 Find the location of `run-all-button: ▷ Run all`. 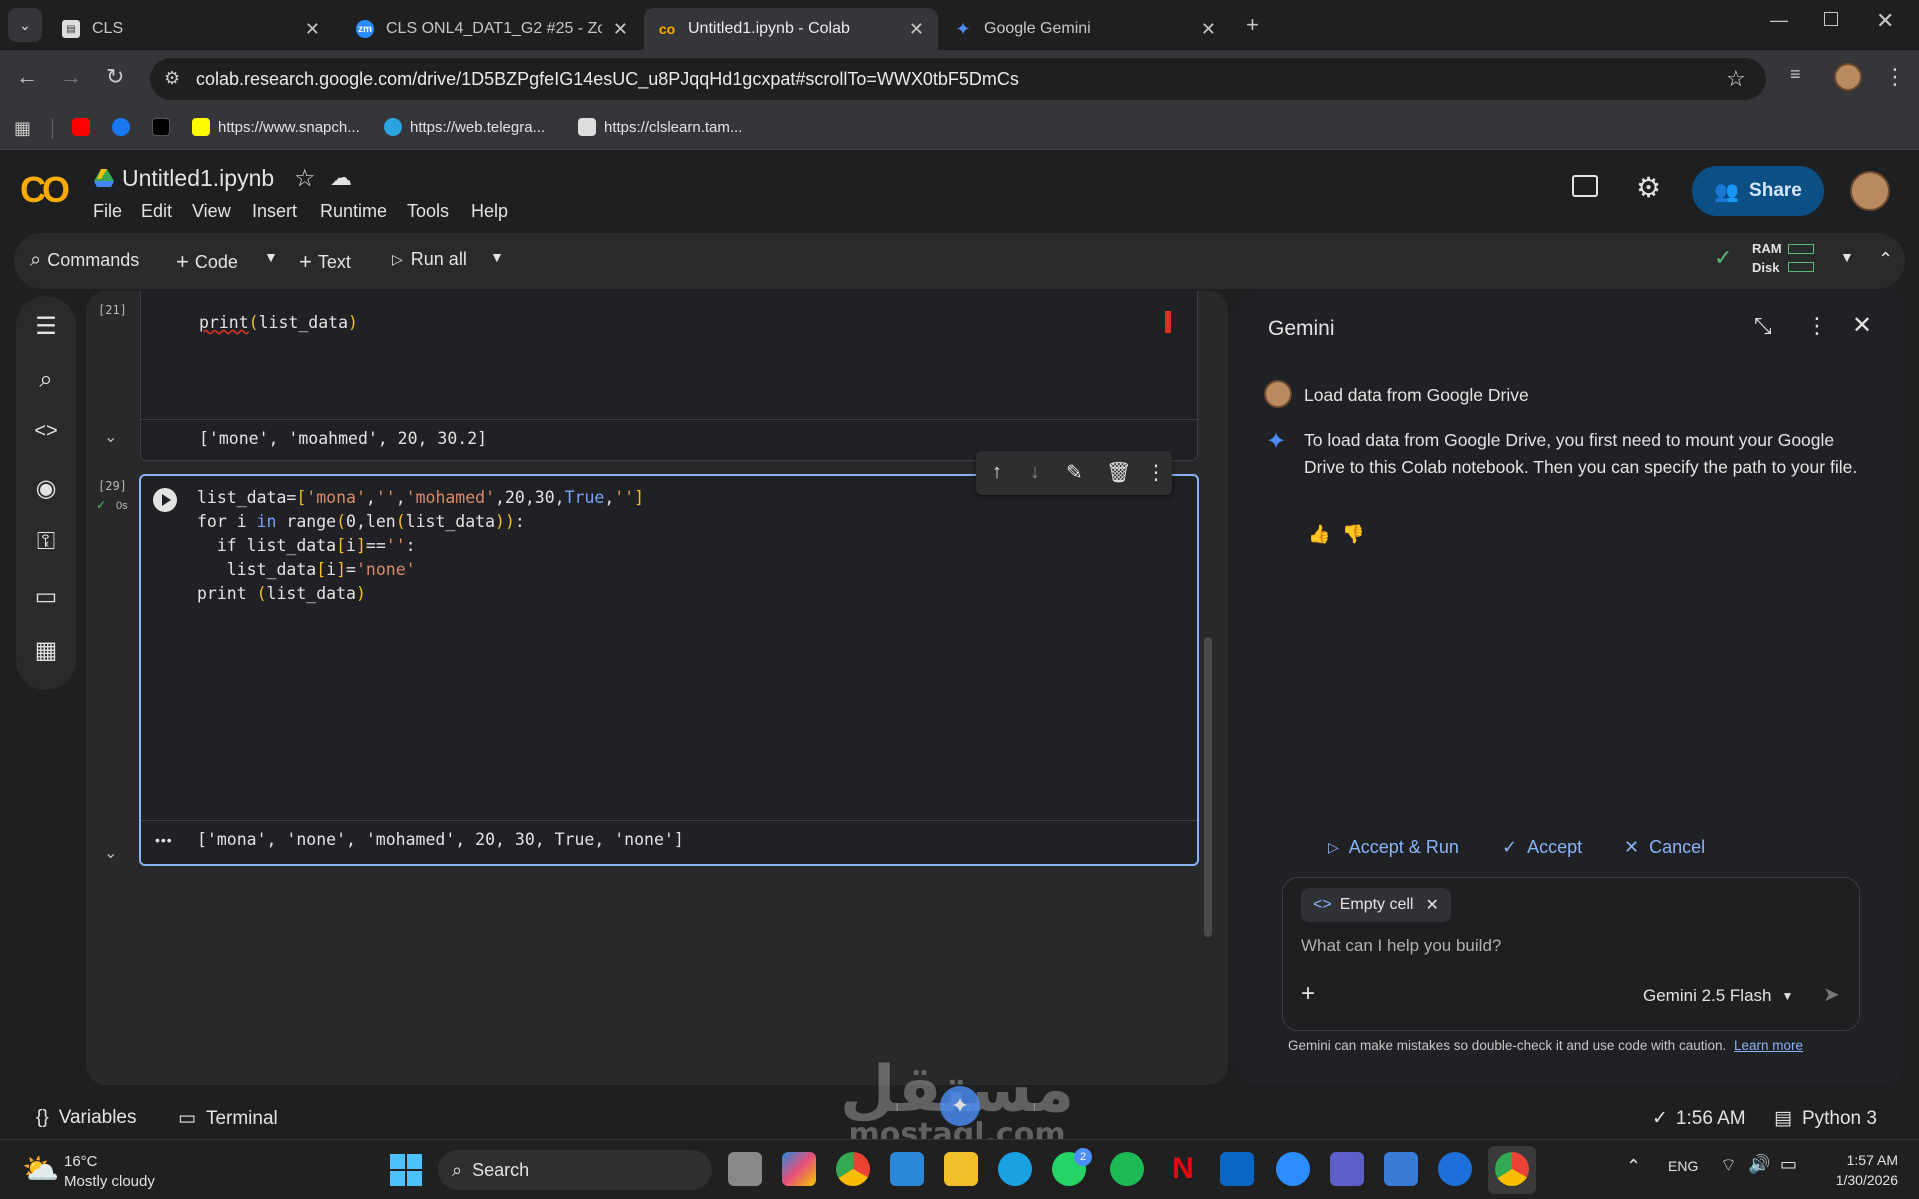

run-all-button: ▷ Run all is located at coordinates (429, 259).